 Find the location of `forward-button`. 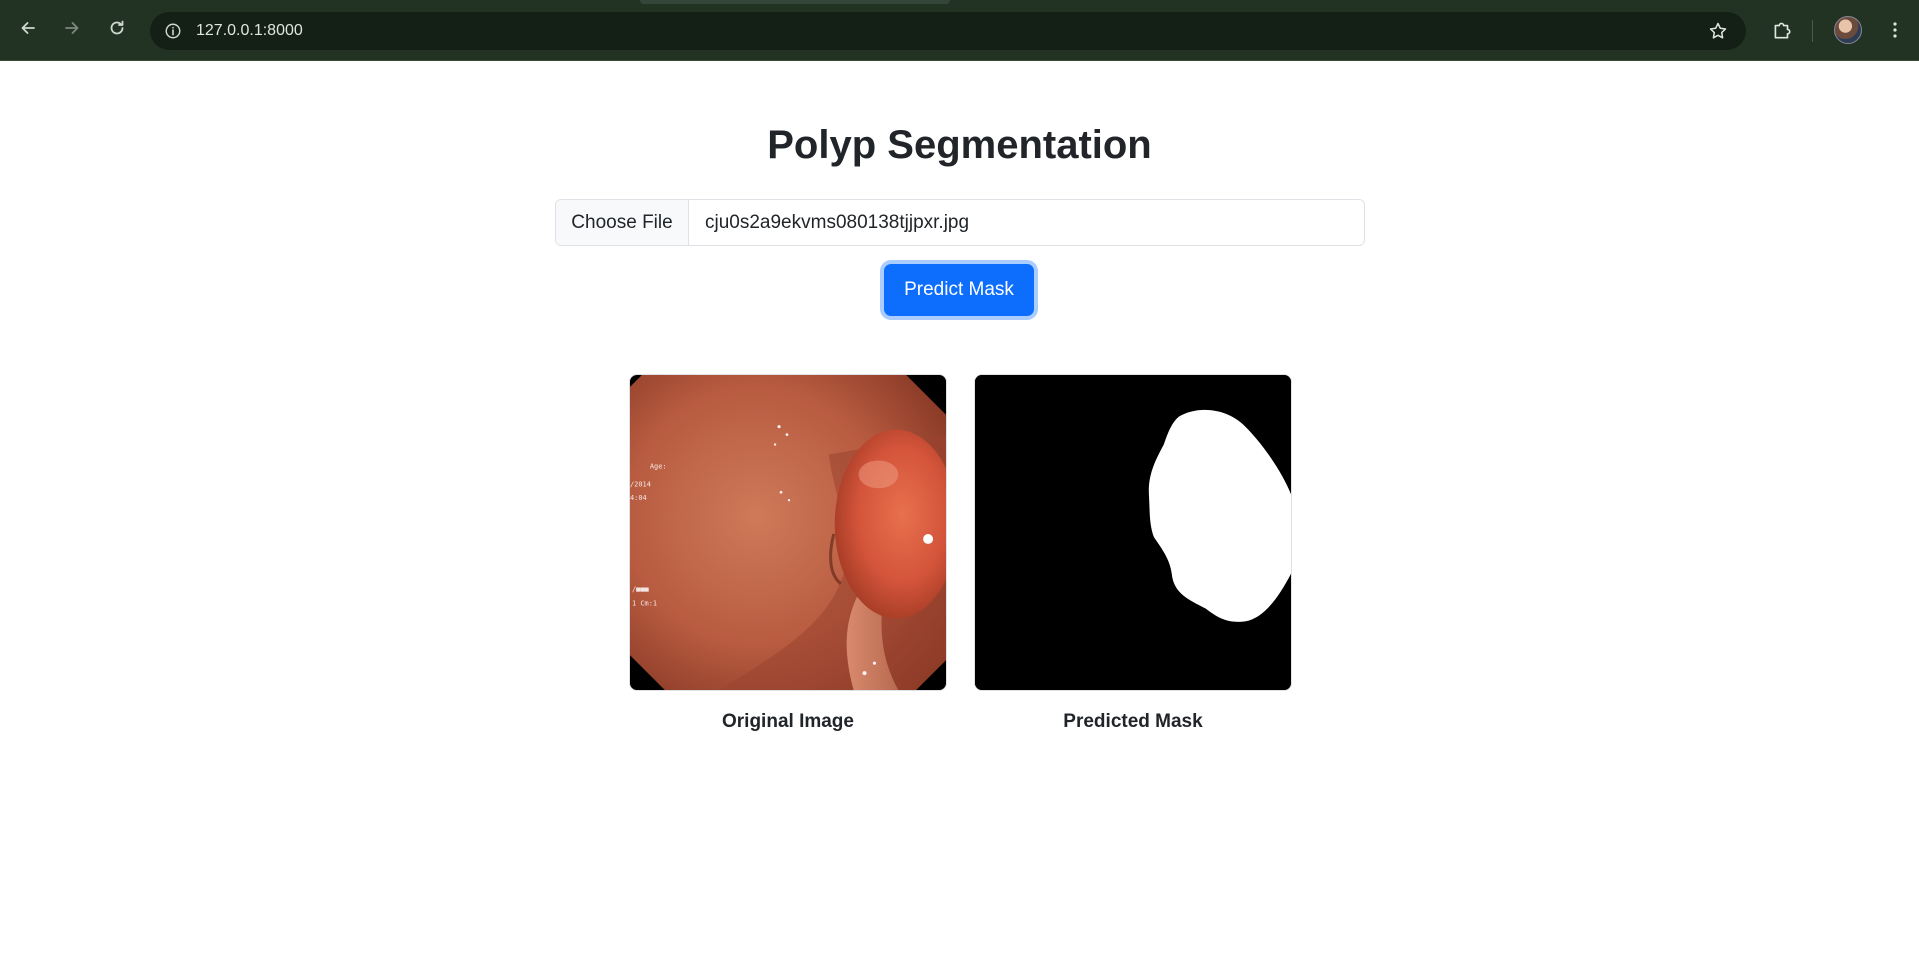

forward-button is located at coordinates (72, 28).